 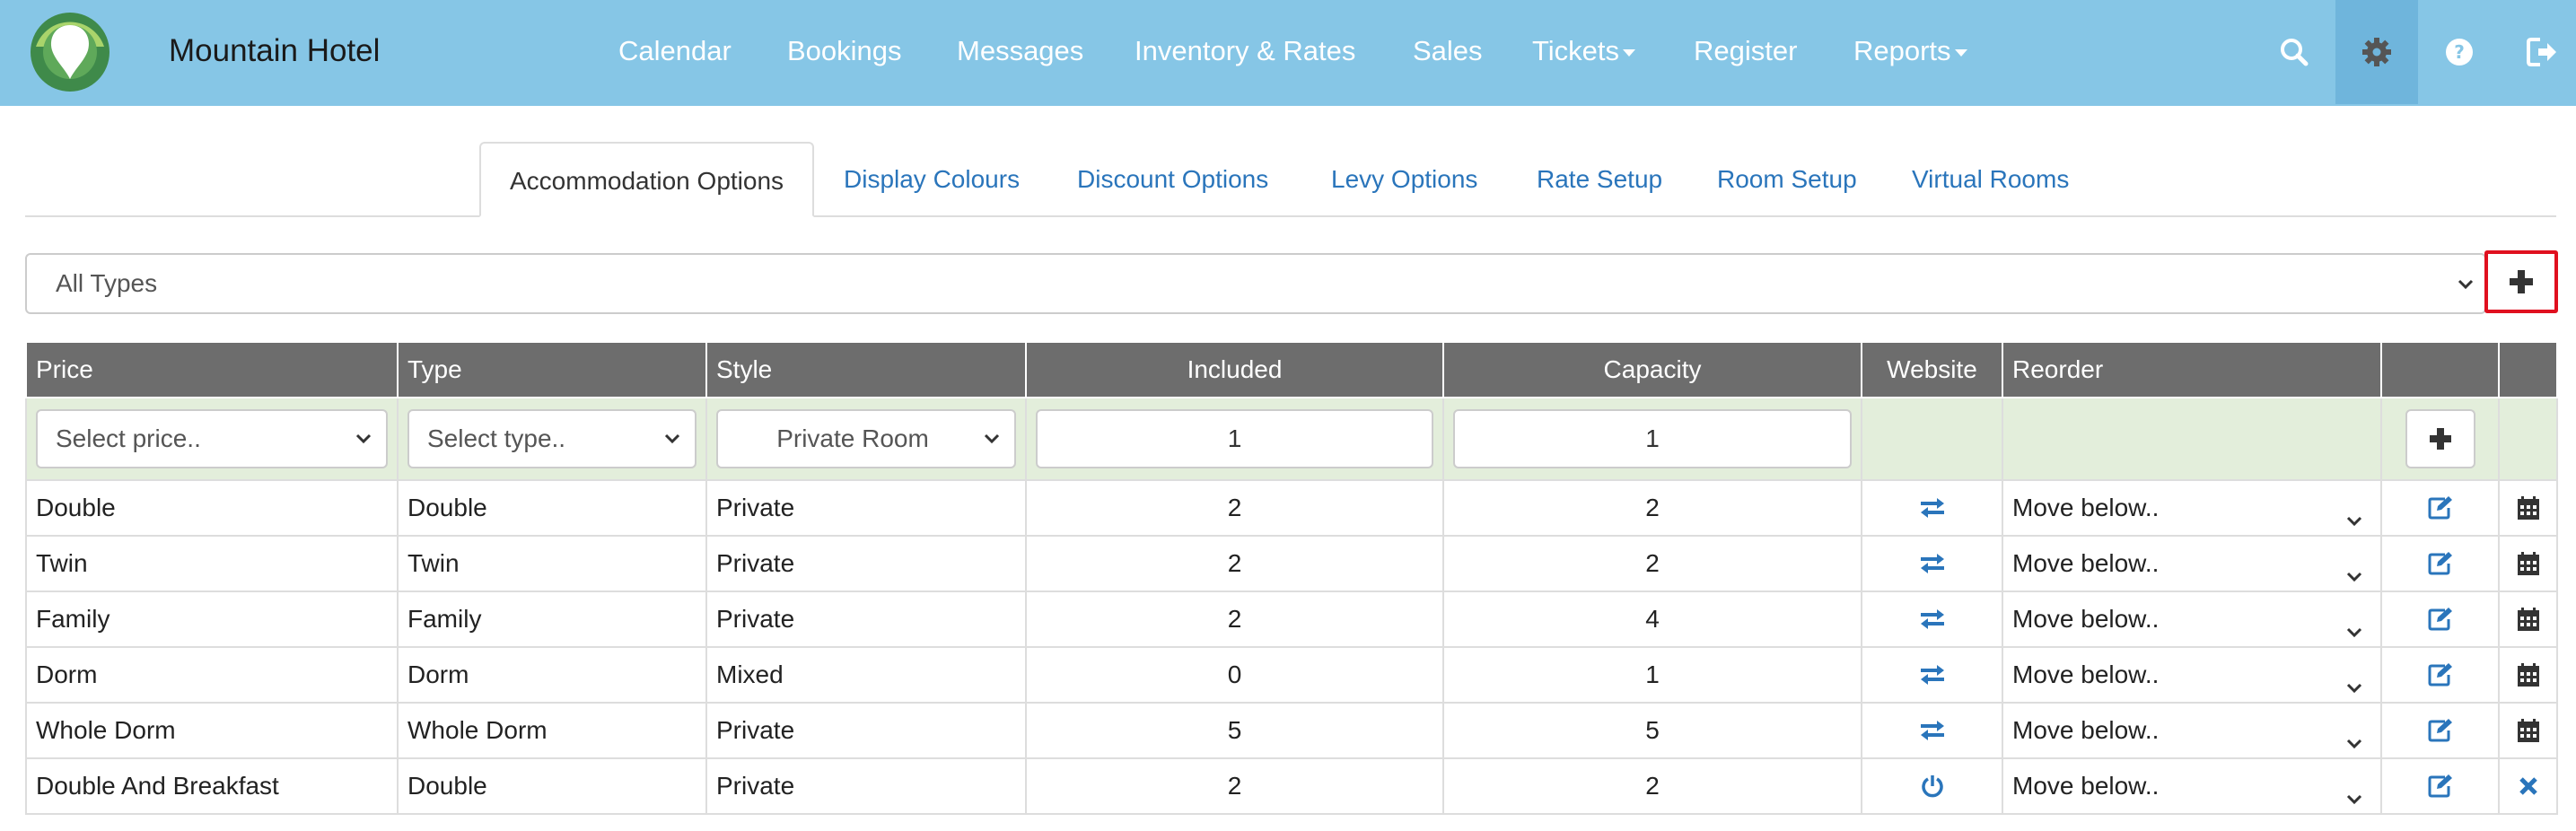 What do you see at coordinates (1745, 51) in the screenshot?
I see `nav-register: Register` at bounding box center [1745, 51].